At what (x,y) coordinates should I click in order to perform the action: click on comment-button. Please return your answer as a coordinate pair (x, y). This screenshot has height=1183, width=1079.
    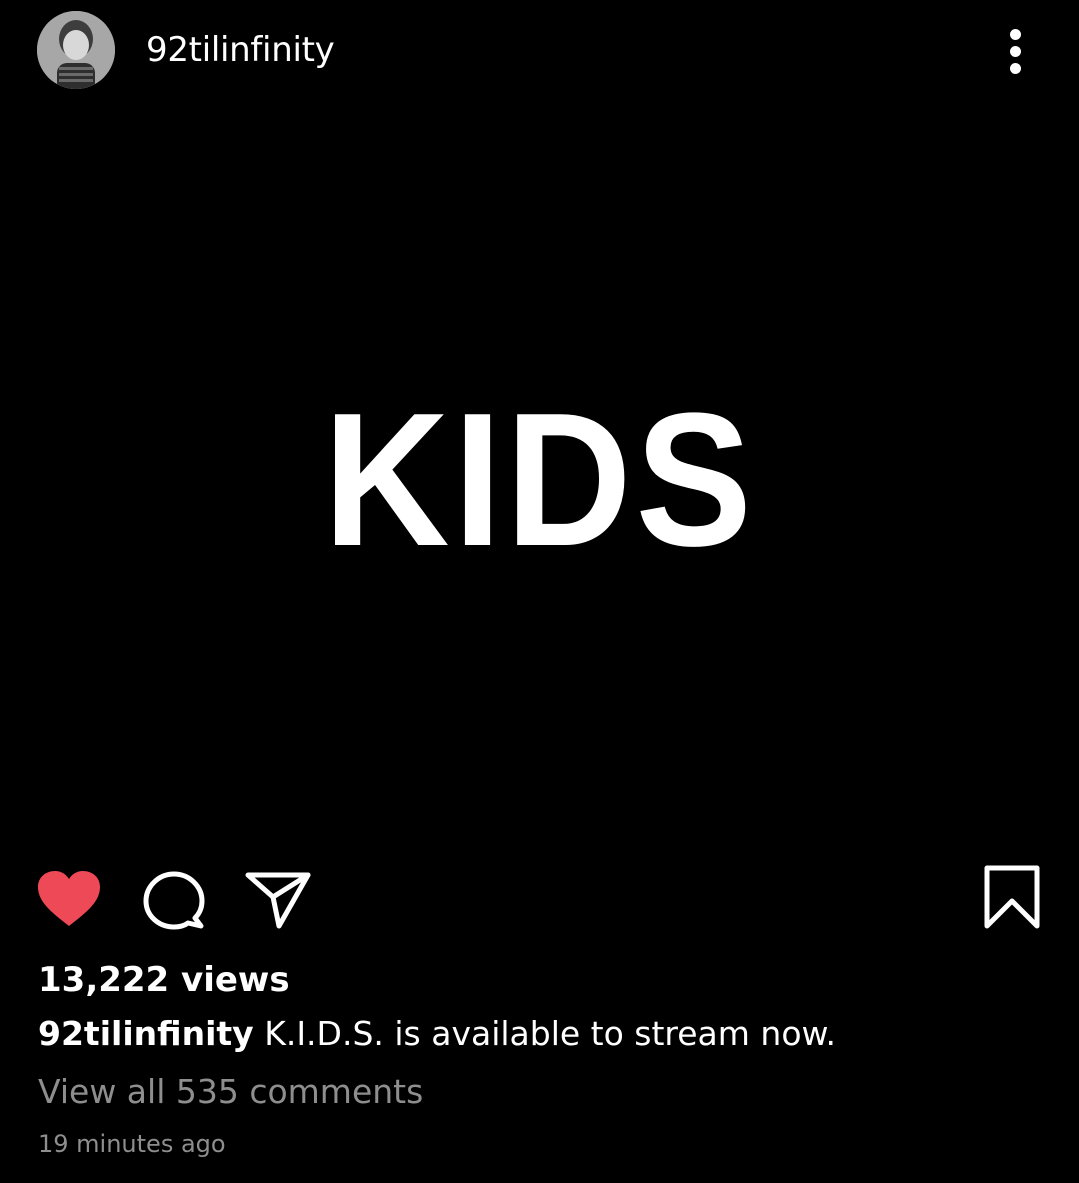
    Looking at the image, I should click on (174, 900).